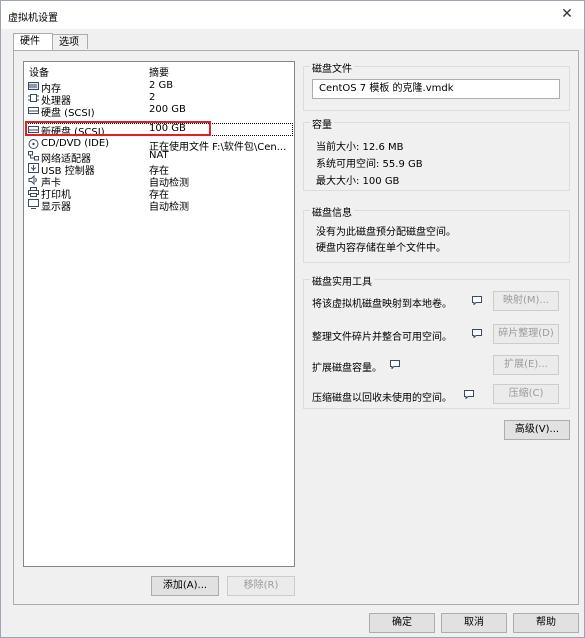 This screenshot has height=638, width=585. I want to click on disk-info-group: 磁盘信息 没有为此磁盘预分配磁盘空间。 硬盘内容存储在单个文件中。, so click(436, 233).